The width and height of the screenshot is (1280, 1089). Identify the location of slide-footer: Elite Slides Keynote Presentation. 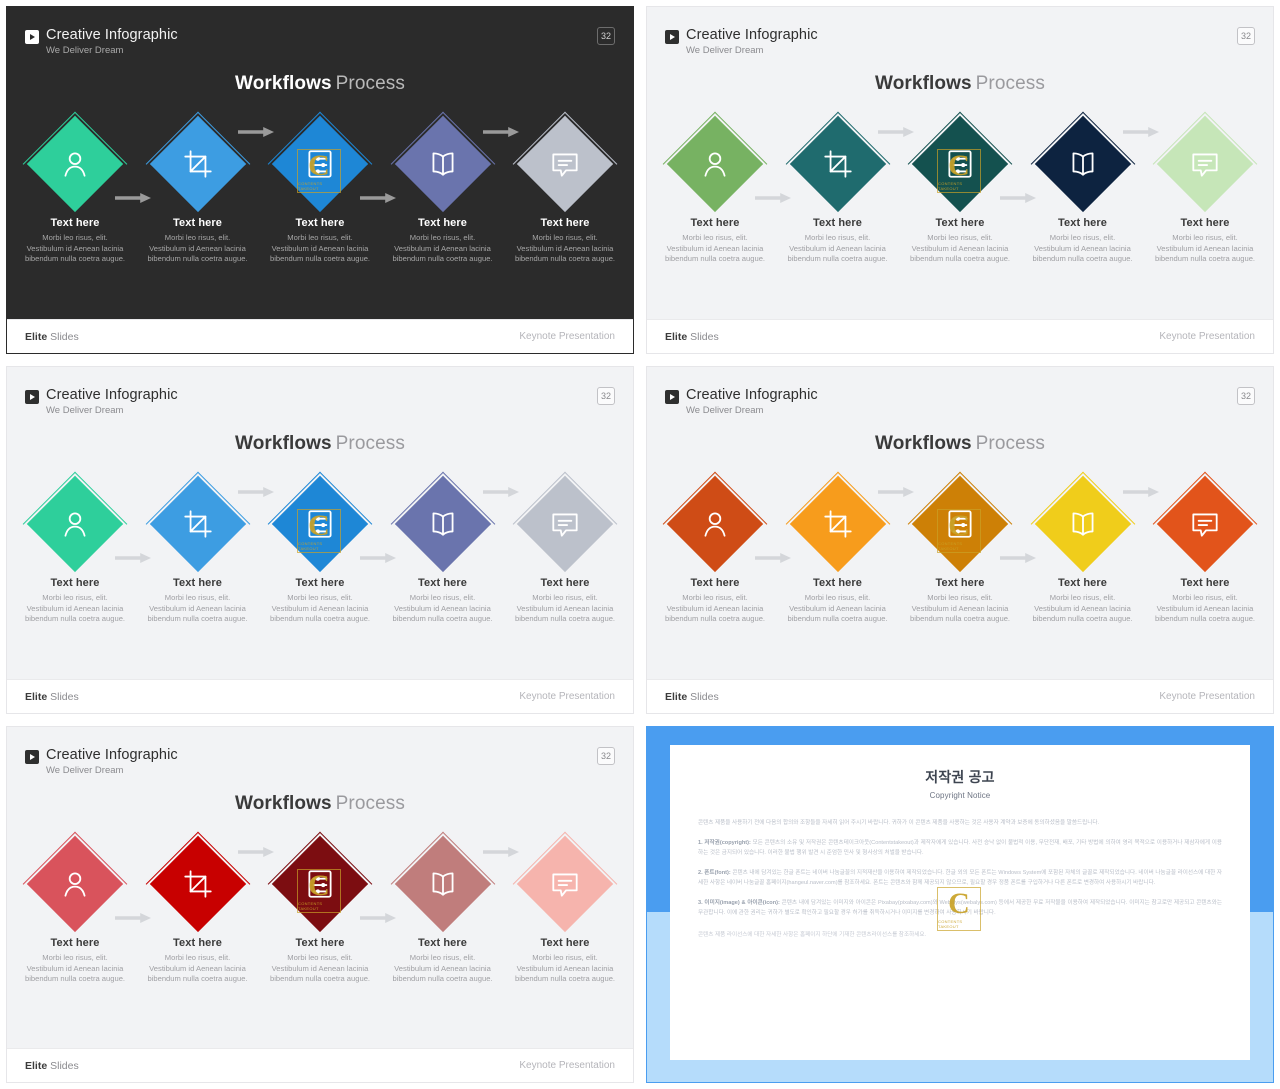
(960, 336).